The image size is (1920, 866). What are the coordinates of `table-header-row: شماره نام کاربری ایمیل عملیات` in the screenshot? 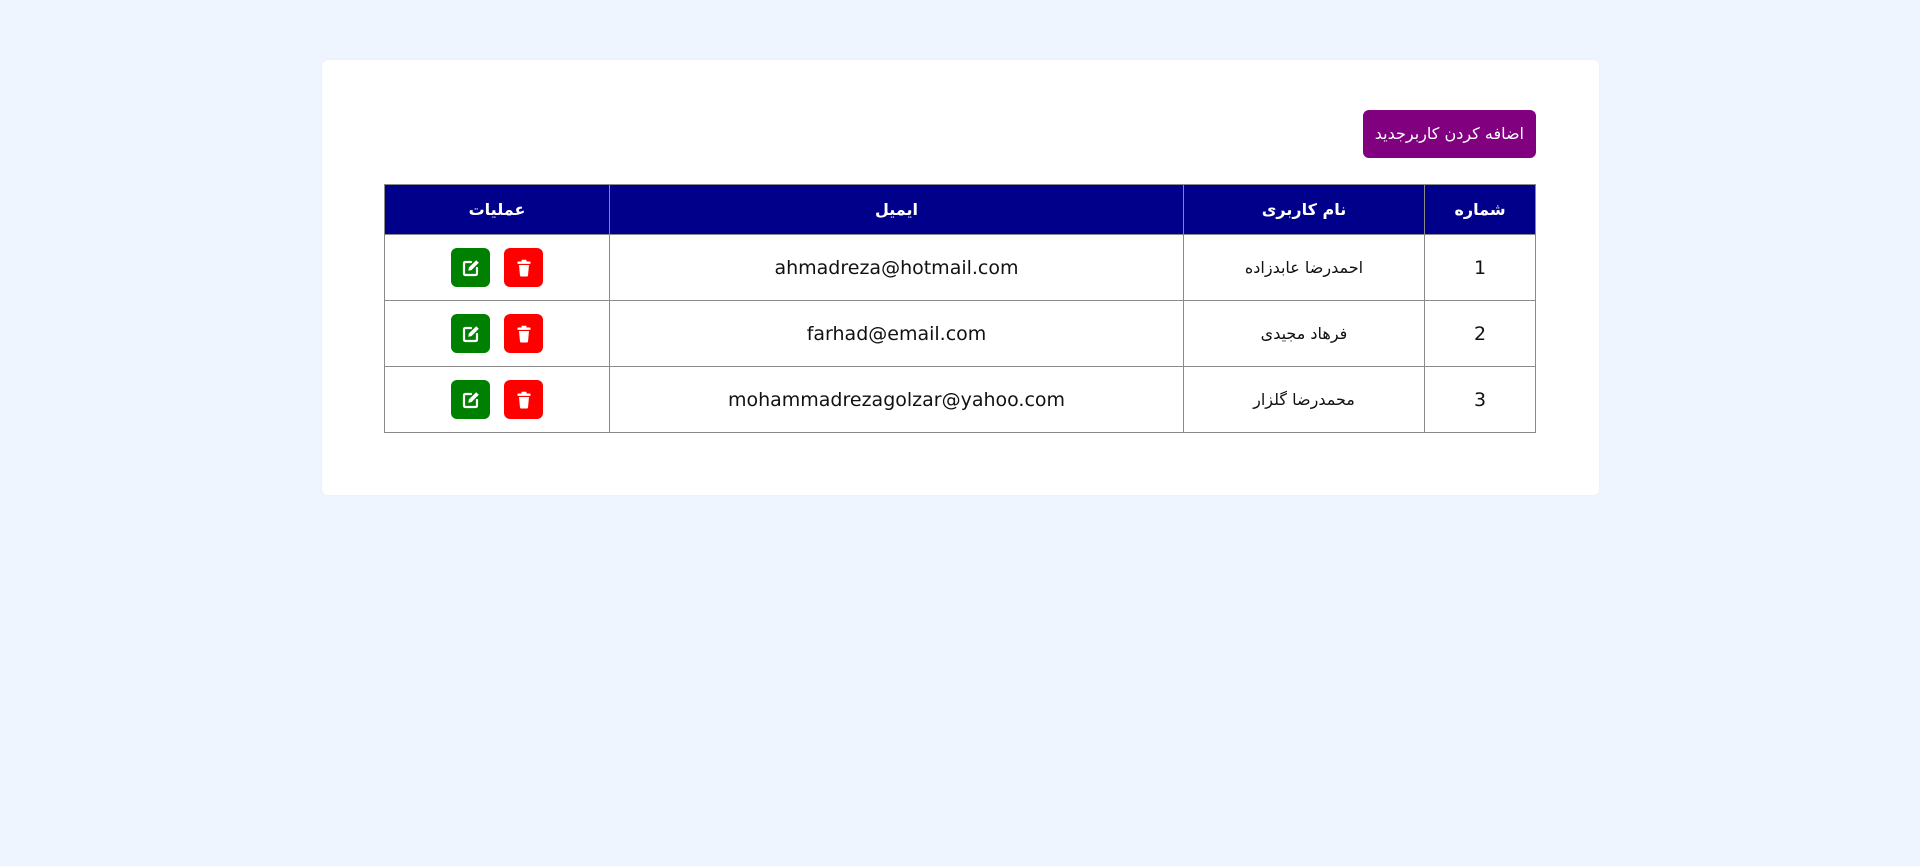 It's located at (960, 209).